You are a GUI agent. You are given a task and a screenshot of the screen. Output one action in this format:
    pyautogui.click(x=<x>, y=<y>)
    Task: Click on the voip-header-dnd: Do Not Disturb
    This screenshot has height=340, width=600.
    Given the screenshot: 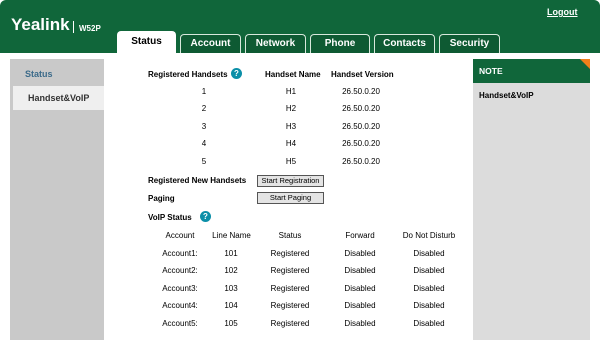 What is the action you would take?
    pyautogui.click(x=429, y=235)
    